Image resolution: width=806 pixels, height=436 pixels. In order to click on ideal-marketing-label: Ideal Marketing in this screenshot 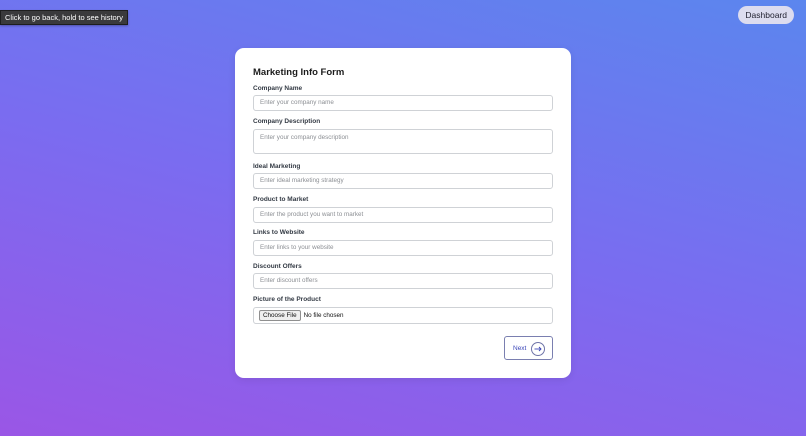, I will do `click(277, 166)`.